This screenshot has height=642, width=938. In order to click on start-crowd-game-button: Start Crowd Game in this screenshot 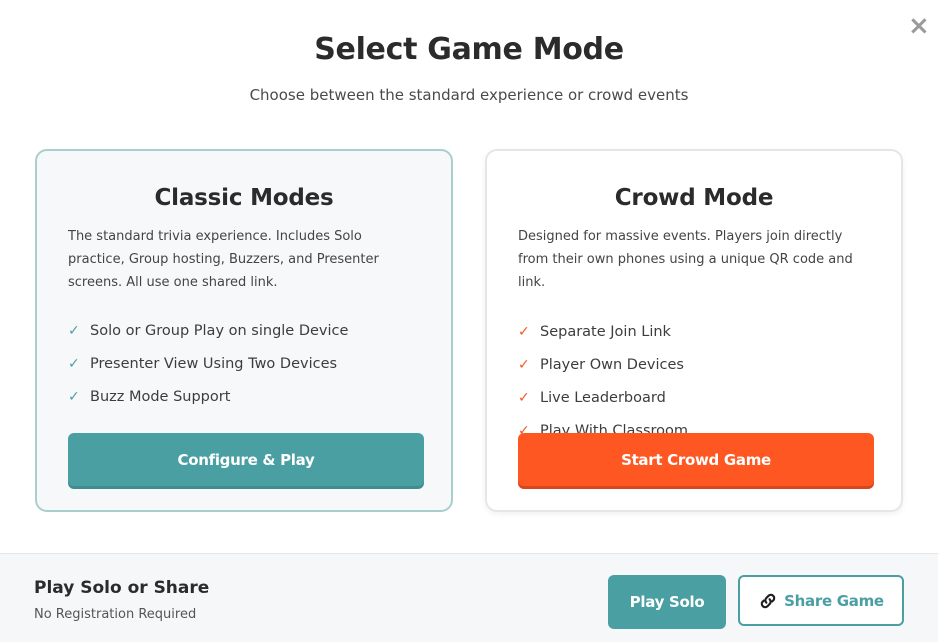, I will do `click(696, 459)`.